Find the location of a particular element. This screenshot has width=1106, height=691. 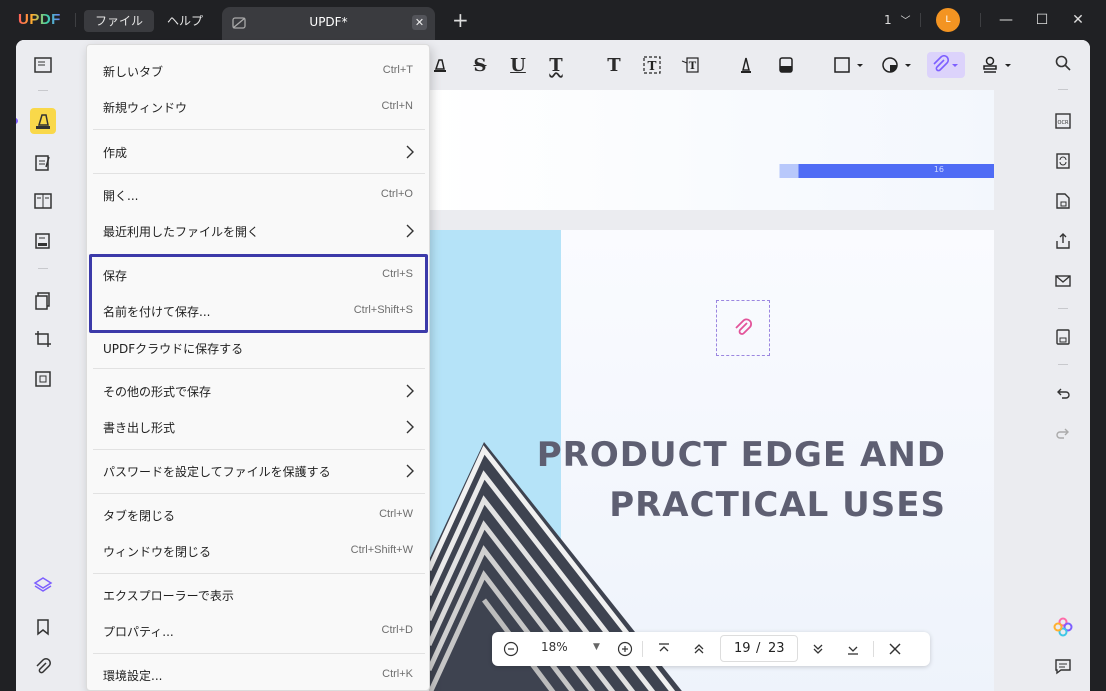

menu-item-create: 作成 is located at coordinates (259, 152).